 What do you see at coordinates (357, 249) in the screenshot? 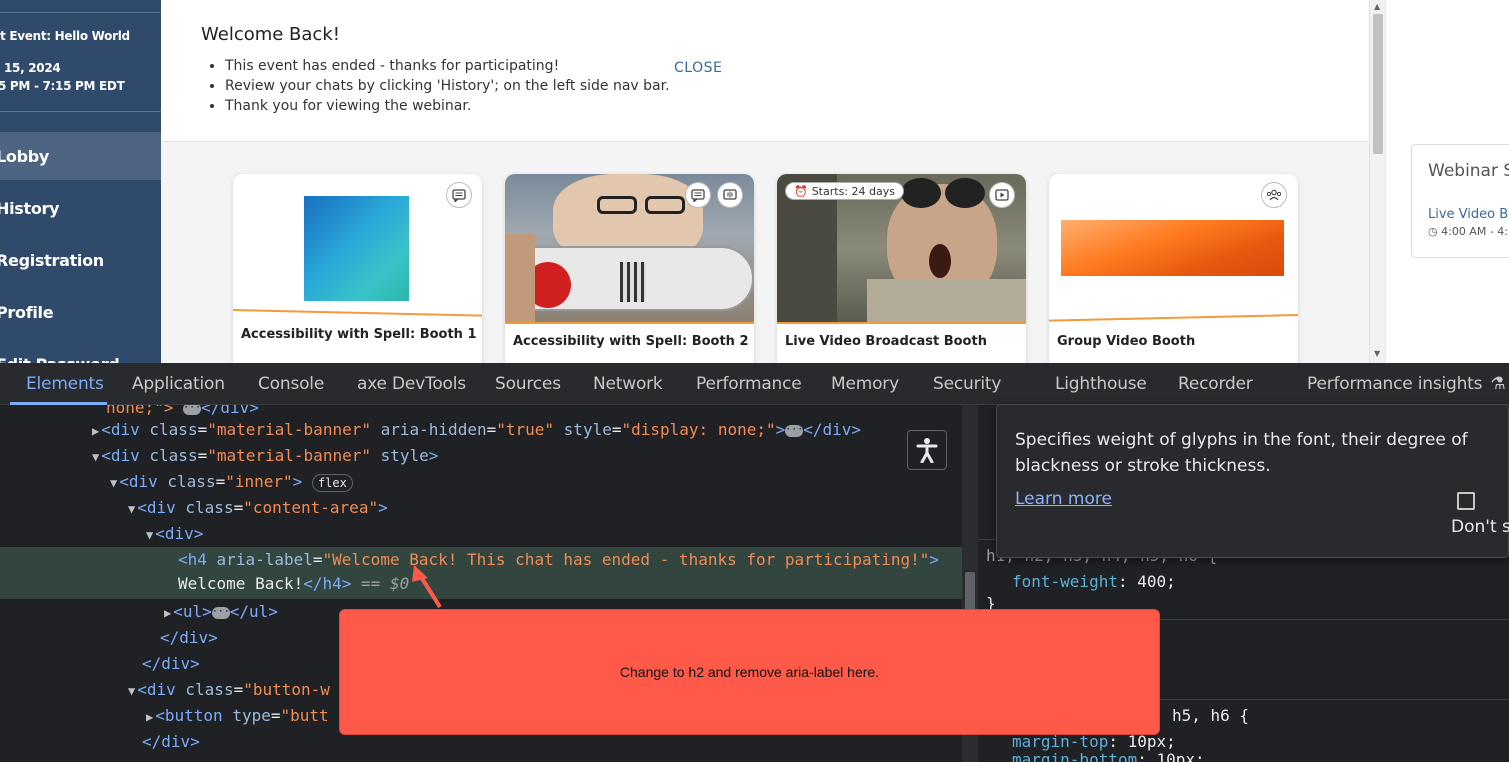
I see `booth-image` at bounding box center [357, 249].